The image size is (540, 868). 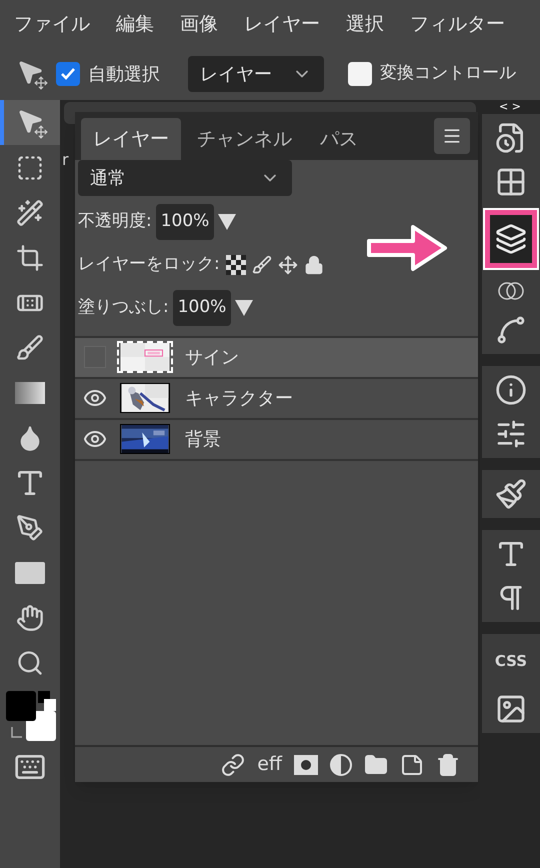 What do you see at coordinates (306, 764) in the screenshot?
I see `mask-icon` at bounding box center [306, 764].